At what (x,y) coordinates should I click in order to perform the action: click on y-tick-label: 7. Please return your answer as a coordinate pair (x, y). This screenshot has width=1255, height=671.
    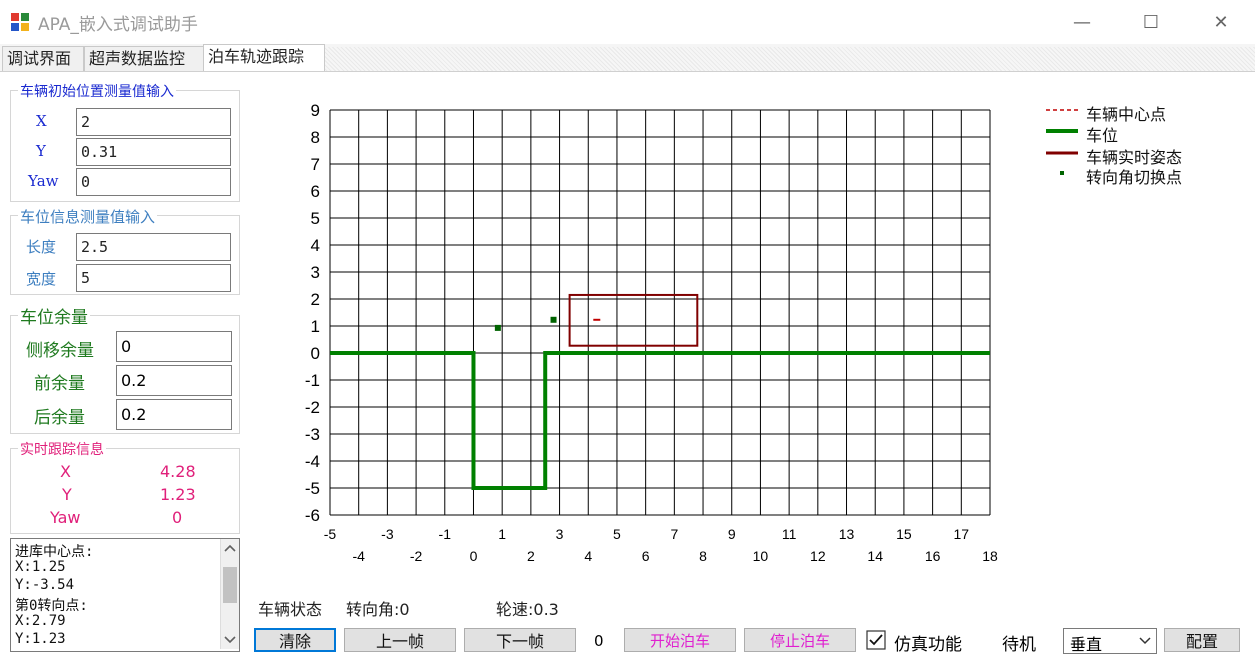
    Looking at the image, I should click on (315, 164).